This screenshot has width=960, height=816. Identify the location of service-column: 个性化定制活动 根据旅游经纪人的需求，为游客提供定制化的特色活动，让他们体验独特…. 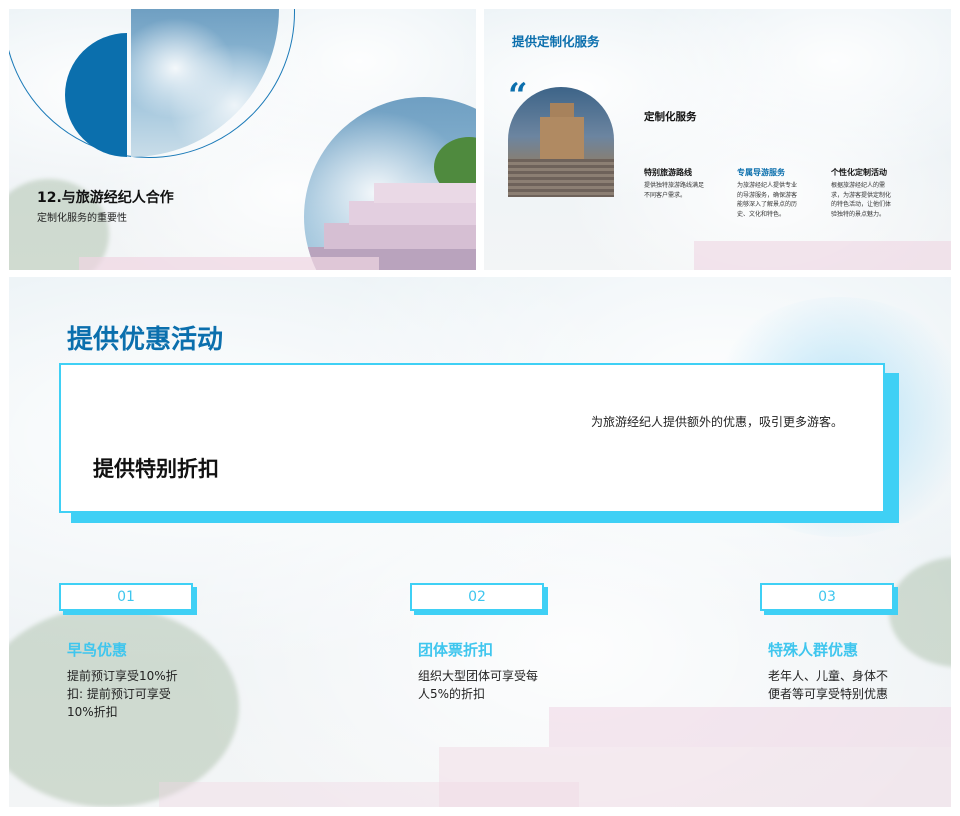
(863, 193).